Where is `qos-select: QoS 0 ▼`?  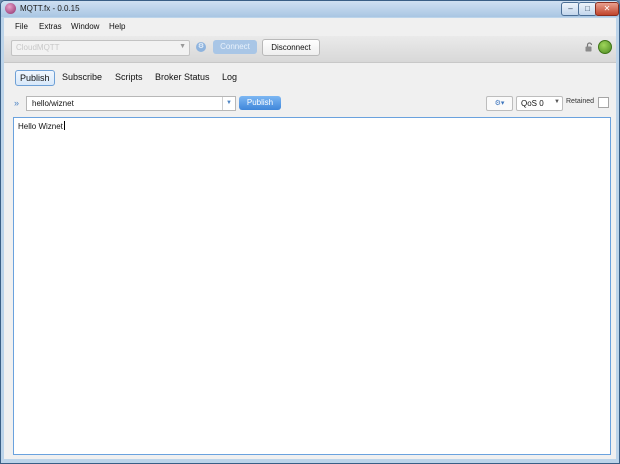
qos-select: QoS 0 ▼ is located at coordinates (539, 103).